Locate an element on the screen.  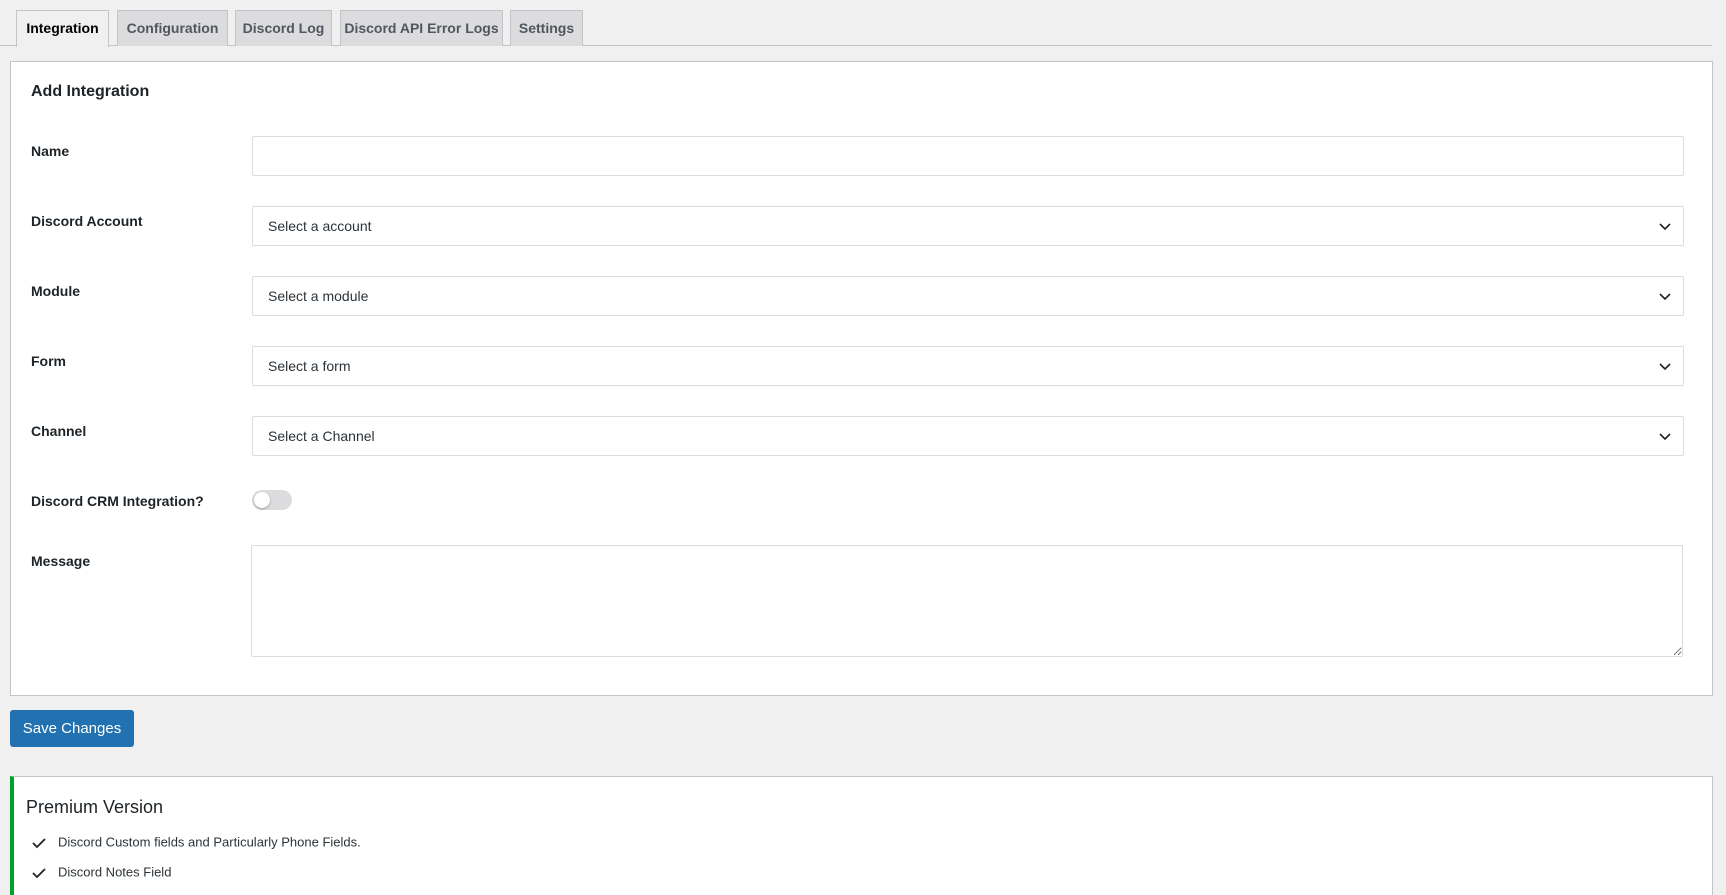
tab-discord-api-error-logs: Discord API Error Logs is located at coordinates (421, 28).